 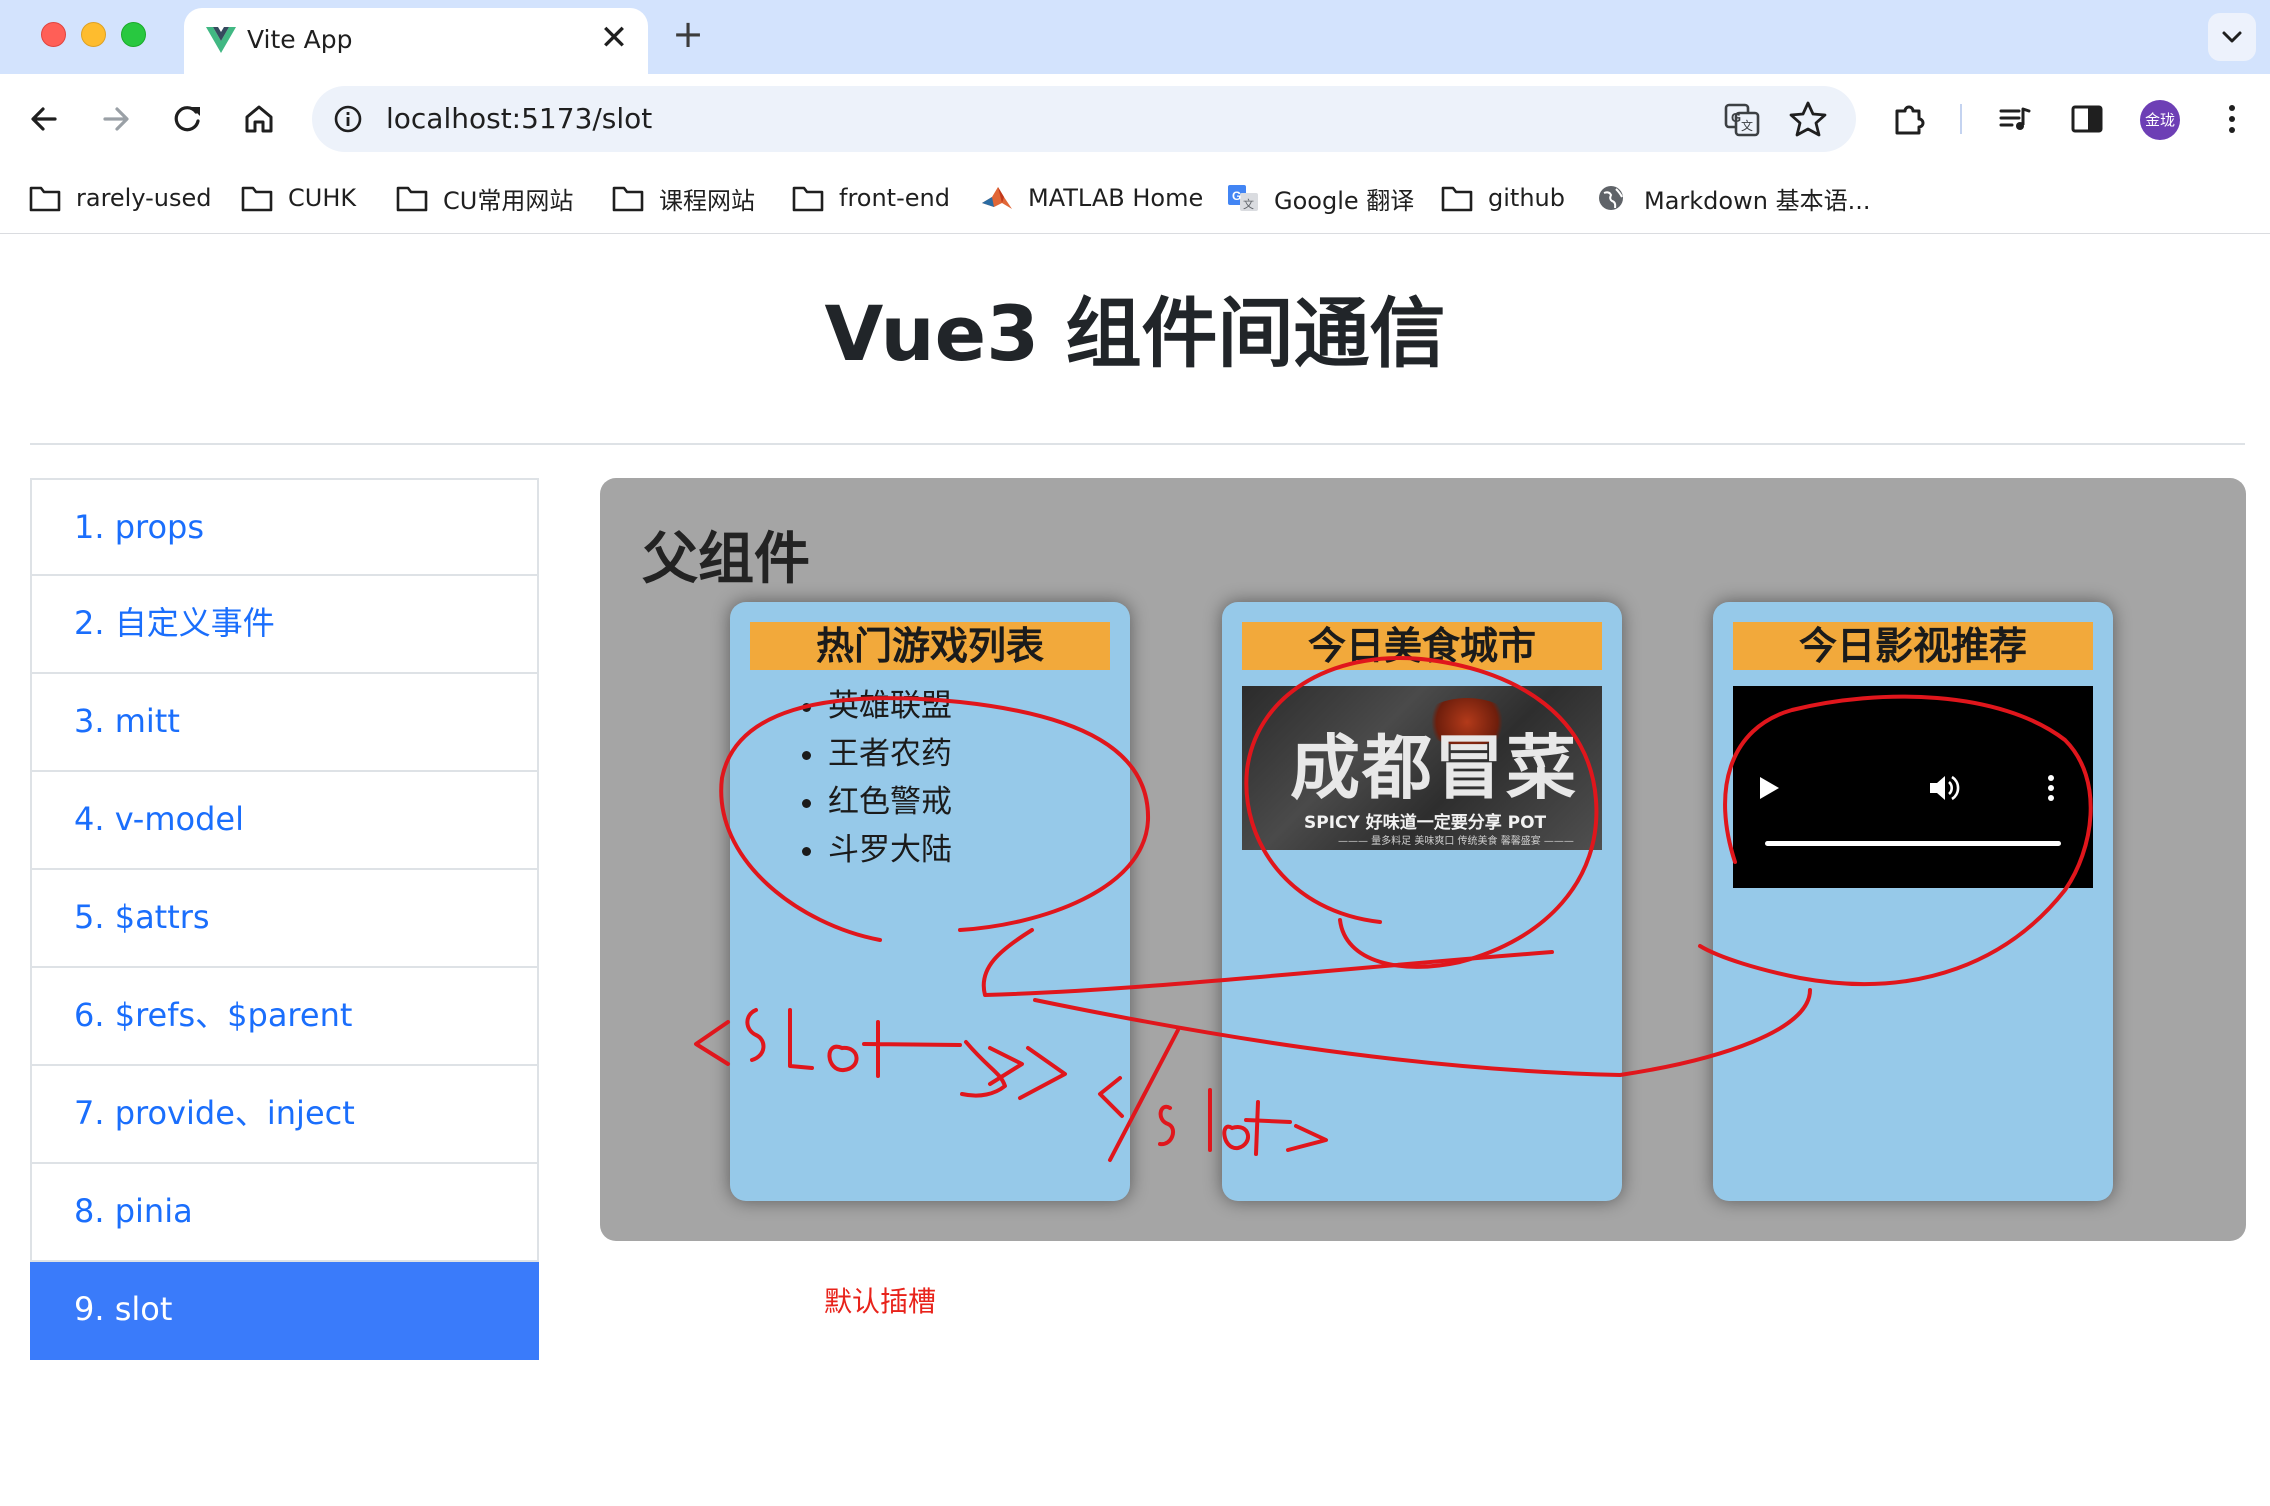 What do you see at coordinates (1135, 333) in the screenshot?
I see `page-title: Vue3 组件间通信` at bounding box center [1135, 333].